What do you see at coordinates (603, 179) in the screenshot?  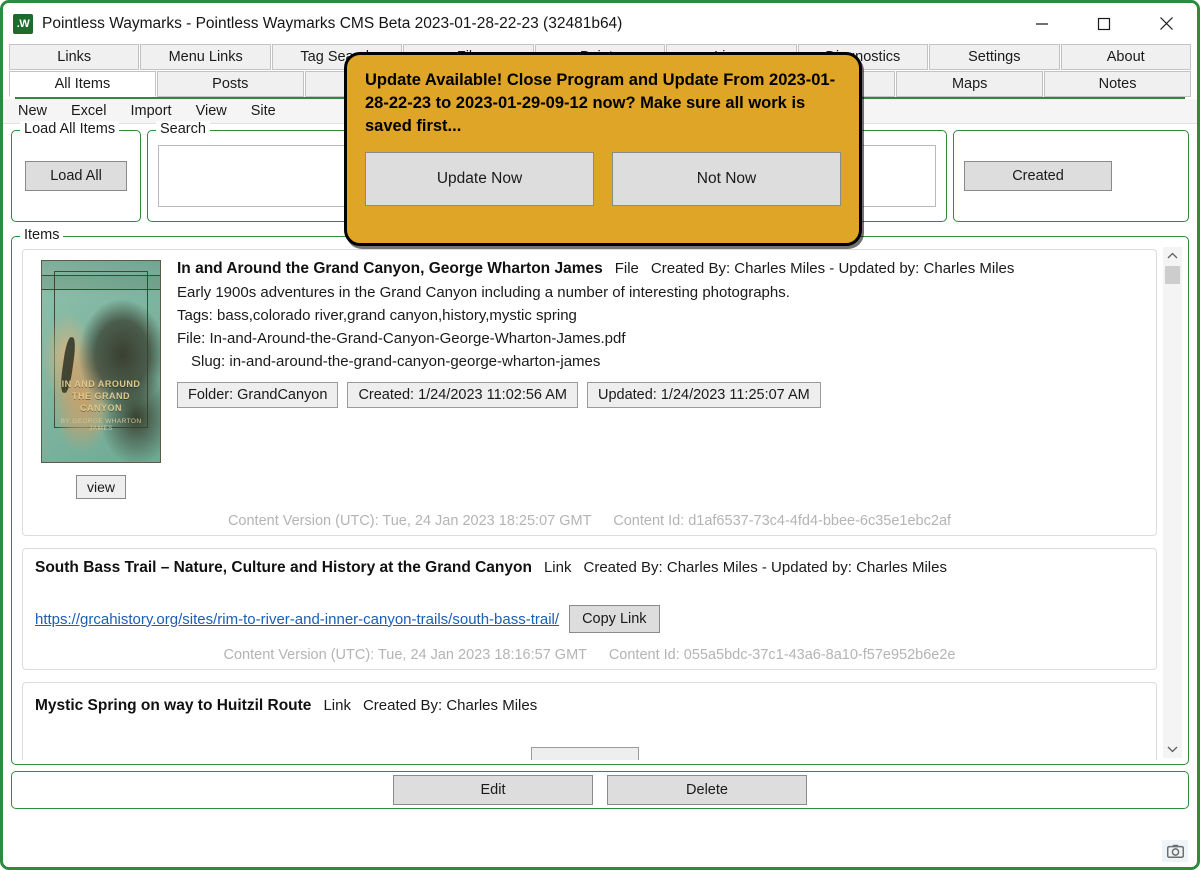 I see `update-dialog-buttons: Update Now Not Now` at bounding box center [603, 179].